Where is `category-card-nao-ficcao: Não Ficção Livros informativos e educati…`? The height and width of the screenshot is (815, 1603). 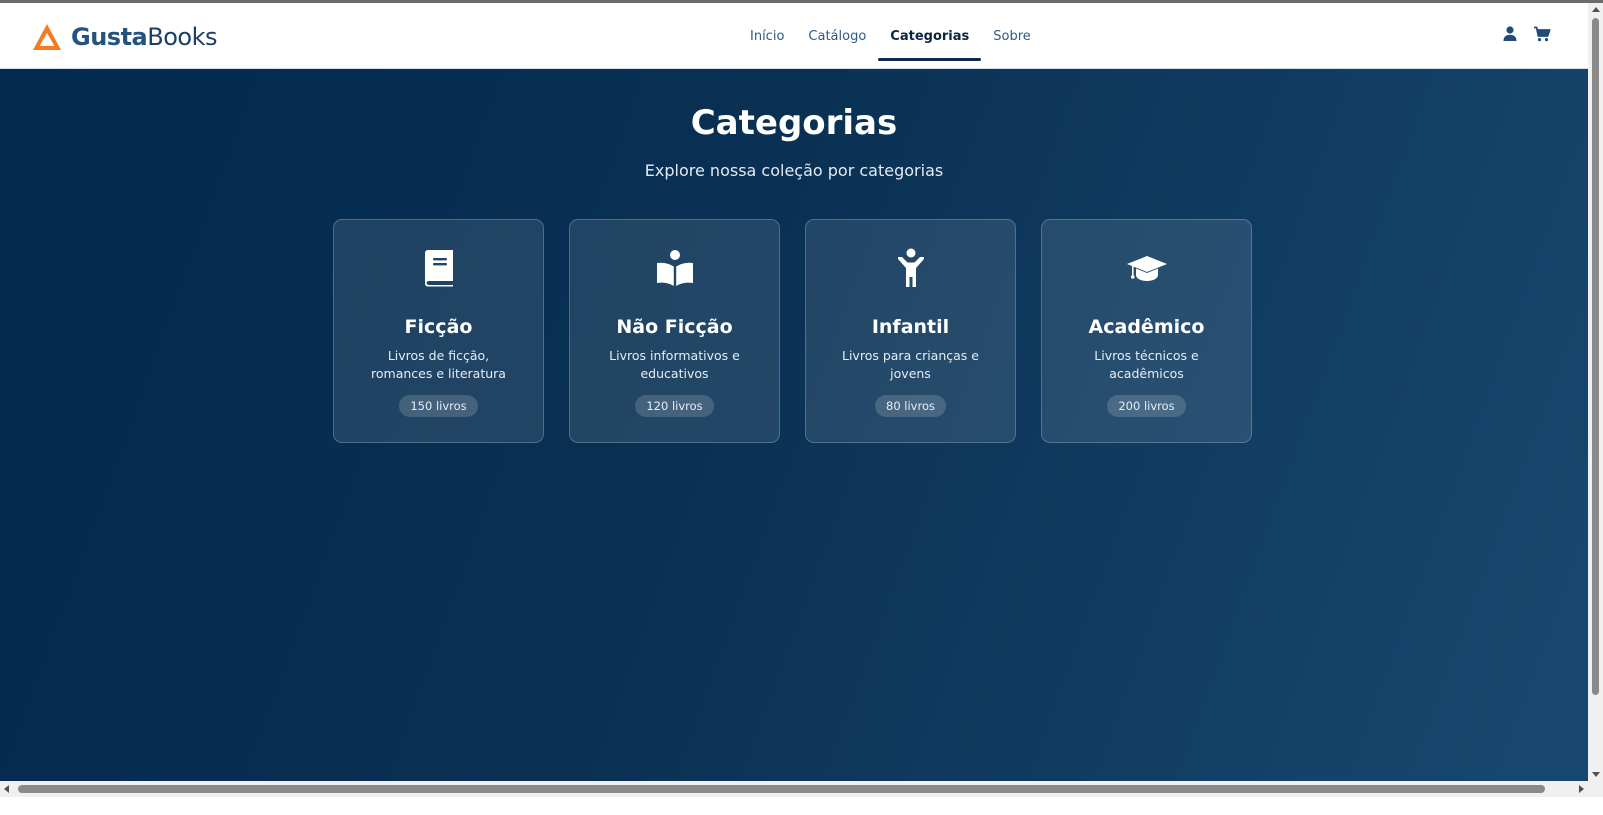 category-card-nao-ficcao: Não Ficção Livros informativos e educati… is located at coordinates (674, 331).